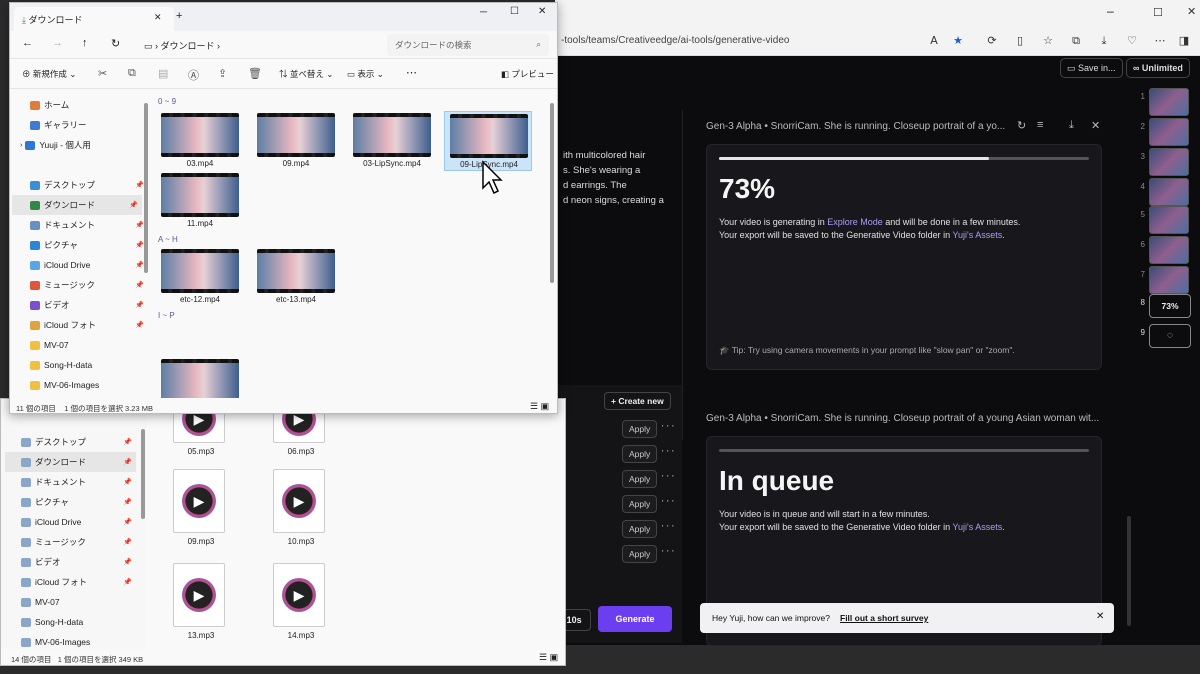 Image resolution: width=1200 pixels, height=674 pixels. I want to click on timeline-progress: 73%, so click(1170, 306).